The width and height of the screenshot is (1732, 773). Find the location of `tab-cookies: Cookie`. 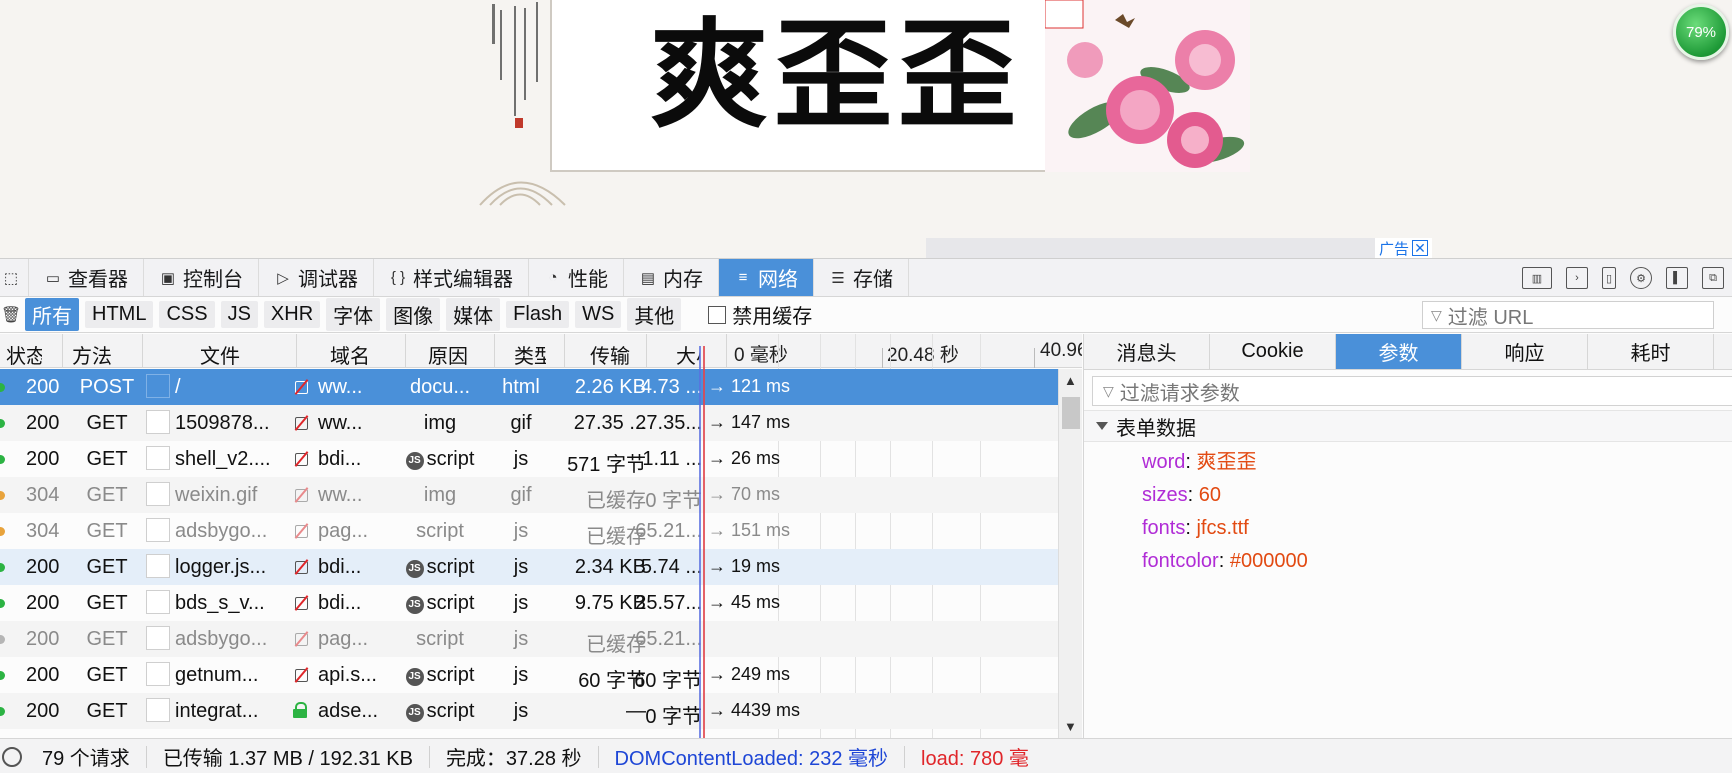

tab-cookies: Cookie is located at coordinates (1273, 351).